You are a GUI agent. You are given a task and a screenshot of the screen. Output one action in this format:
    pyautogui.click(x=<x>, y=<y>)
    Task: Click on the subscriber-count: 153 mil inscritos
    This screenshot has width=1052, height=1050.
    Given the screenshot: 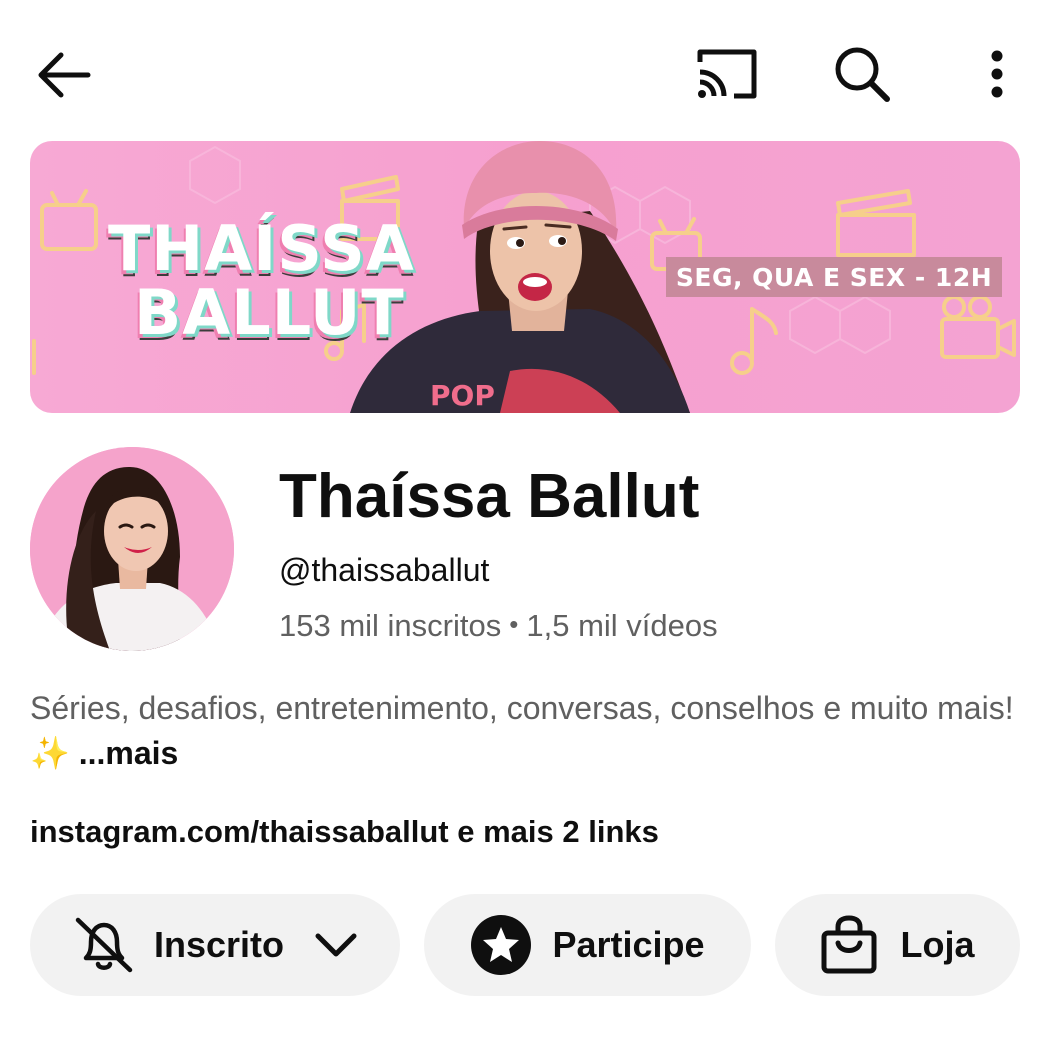 What is the action you would take?
    pyautogui.click(x=390, y=625)
    